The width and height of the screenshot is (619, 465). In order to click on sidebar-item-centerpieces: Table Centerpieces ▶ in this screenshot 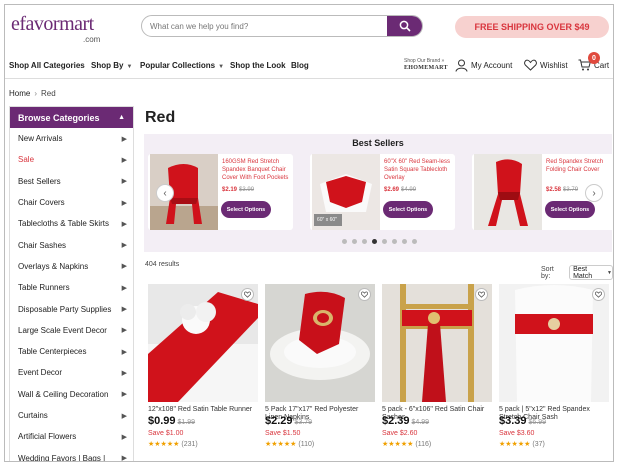, I will do `click(71, 351)`.